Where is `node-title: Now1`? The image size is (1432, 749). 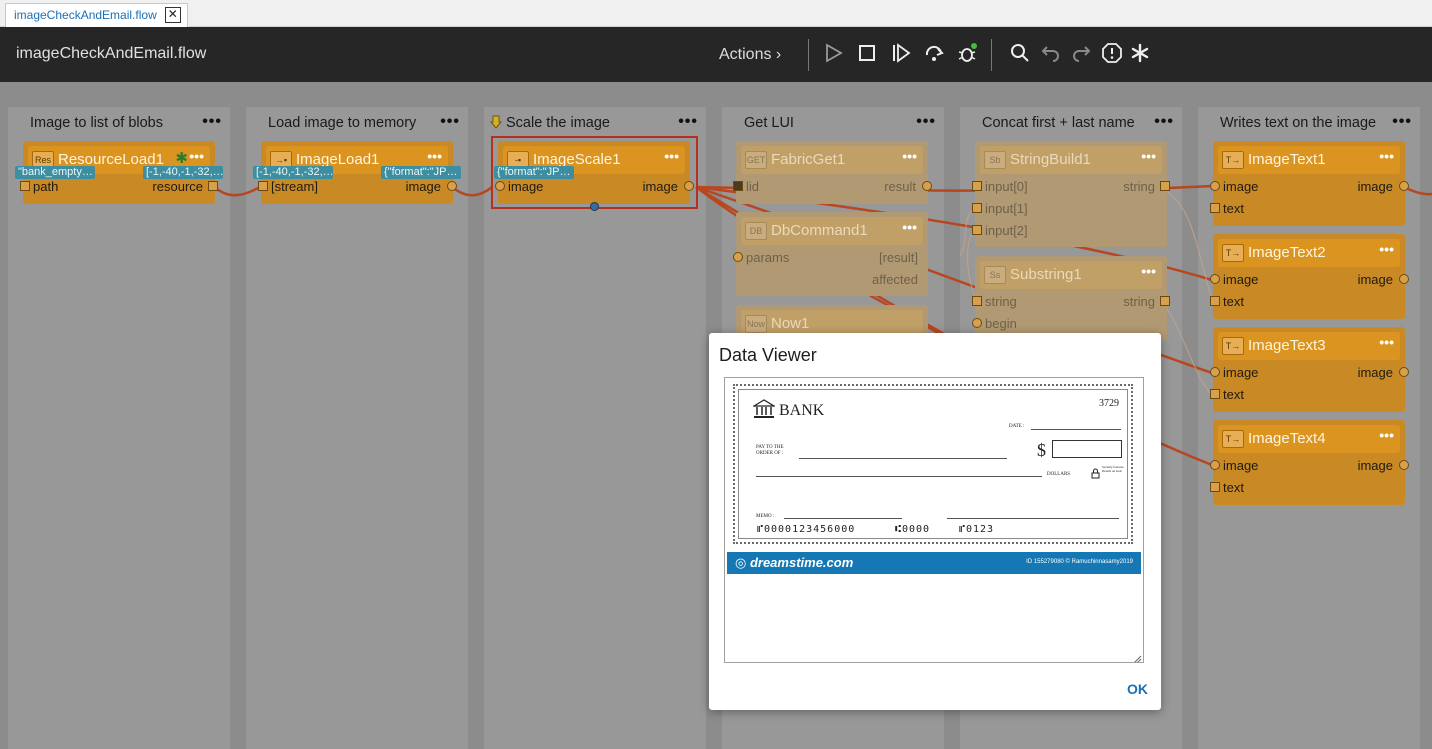 node-title: Now1 is located at coordinates (790, 323).